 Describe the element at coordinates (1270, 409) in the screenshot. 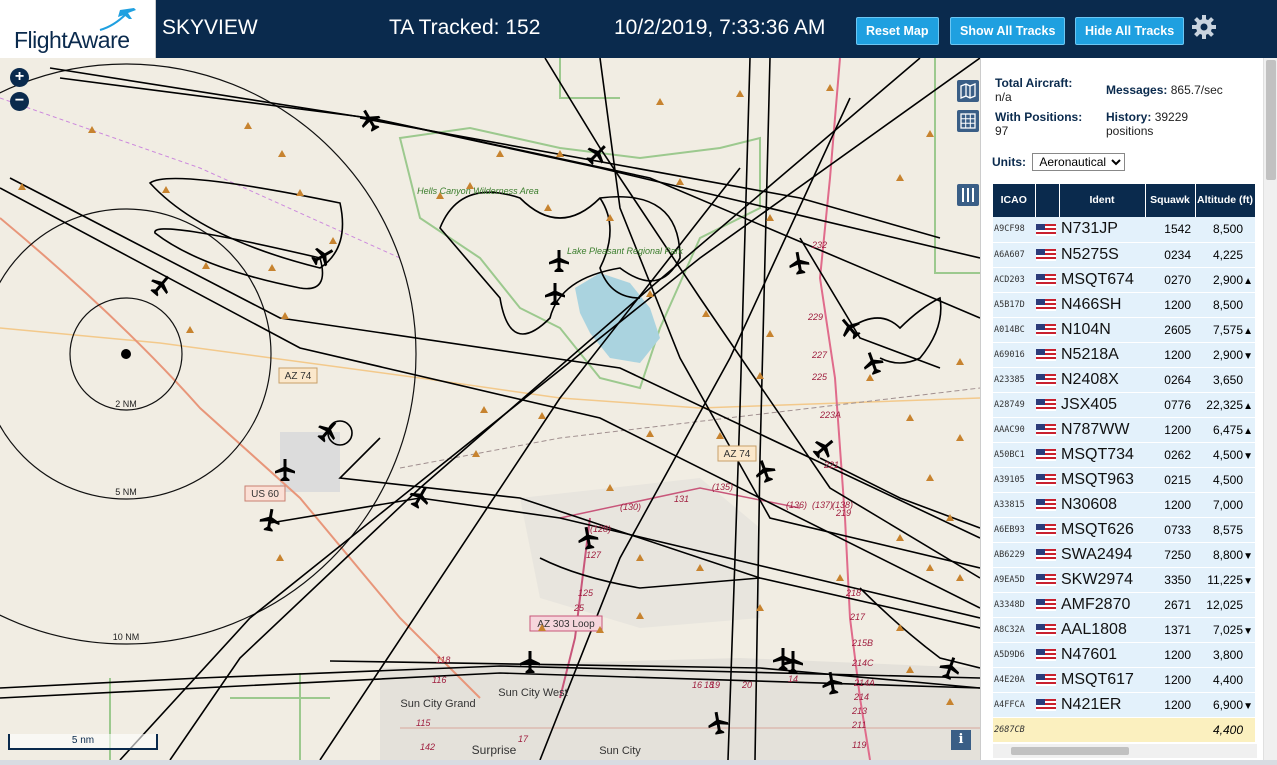

I see `vertical-scrollbar` at that location.